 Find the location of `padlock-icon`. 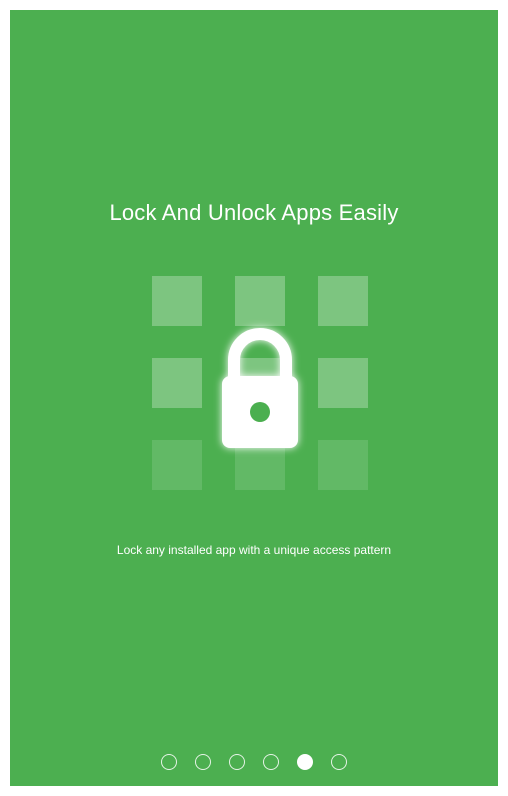

padlock-icon is located at coordinates (260, 390).